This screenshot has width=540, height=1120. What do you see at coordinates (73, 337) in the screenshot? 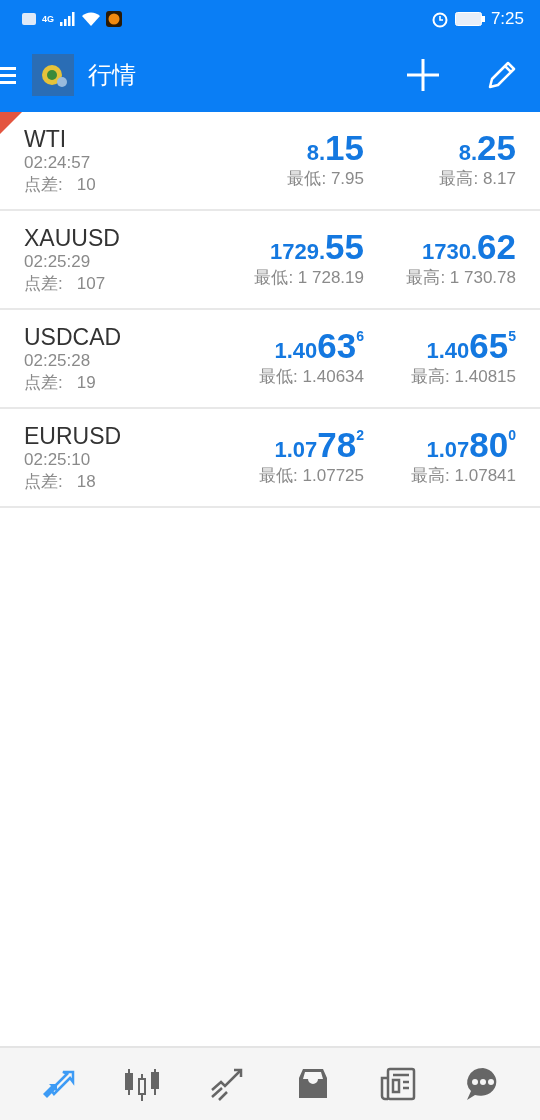
I see `symbol-name: USDCAD` at bounding box center [73, 337].